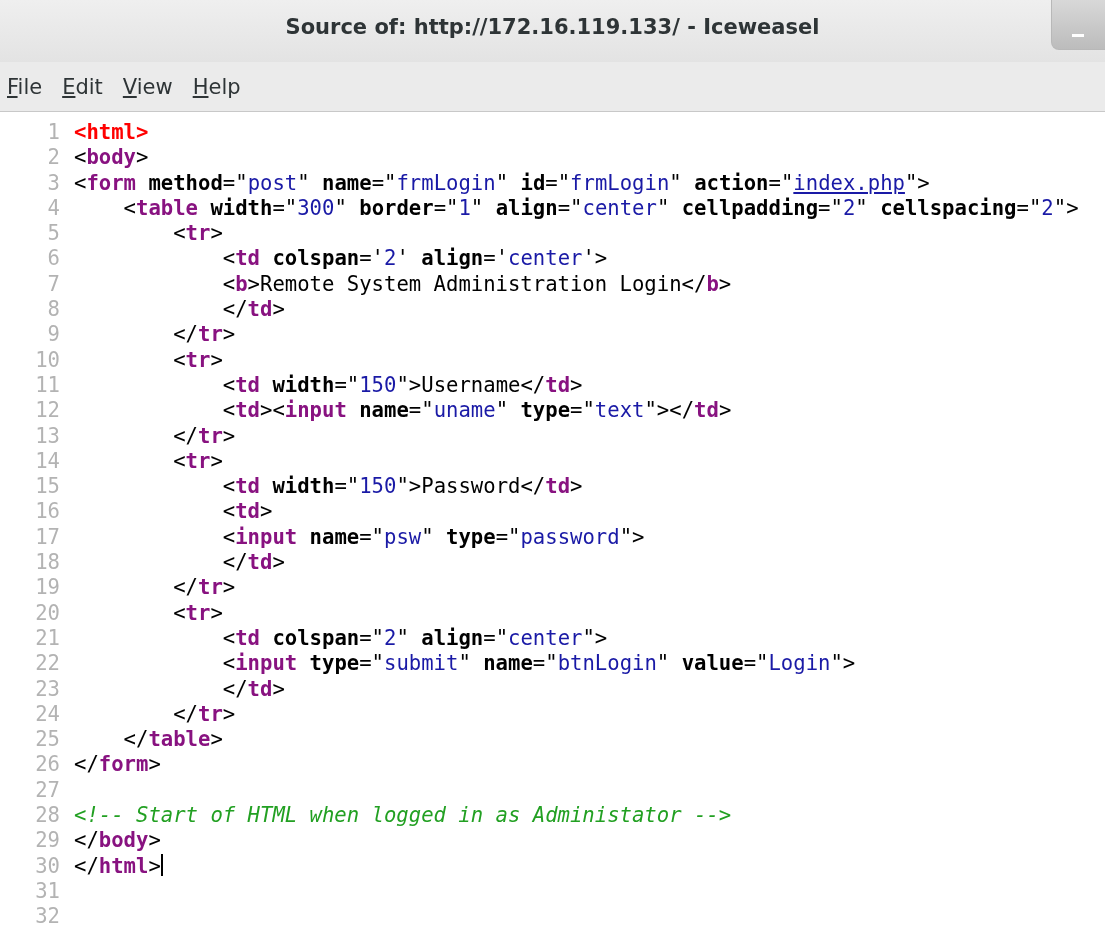 Image resolution: width=1105 pixels, height=931 pixels. I want to click on code-line: <table width="300" border="1" align="center" cellpadding="2" cellspacing="2">, so click(600, 208).